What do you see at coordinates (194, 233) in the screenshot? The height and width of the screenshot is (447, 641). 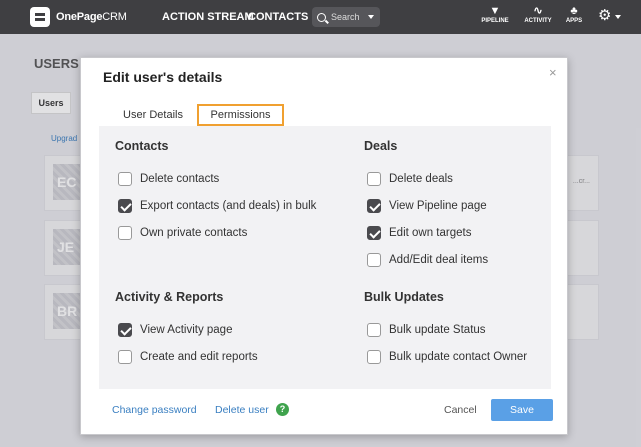 I see `checkbox-label: Own private contacts` at bounding box center [194, 233].